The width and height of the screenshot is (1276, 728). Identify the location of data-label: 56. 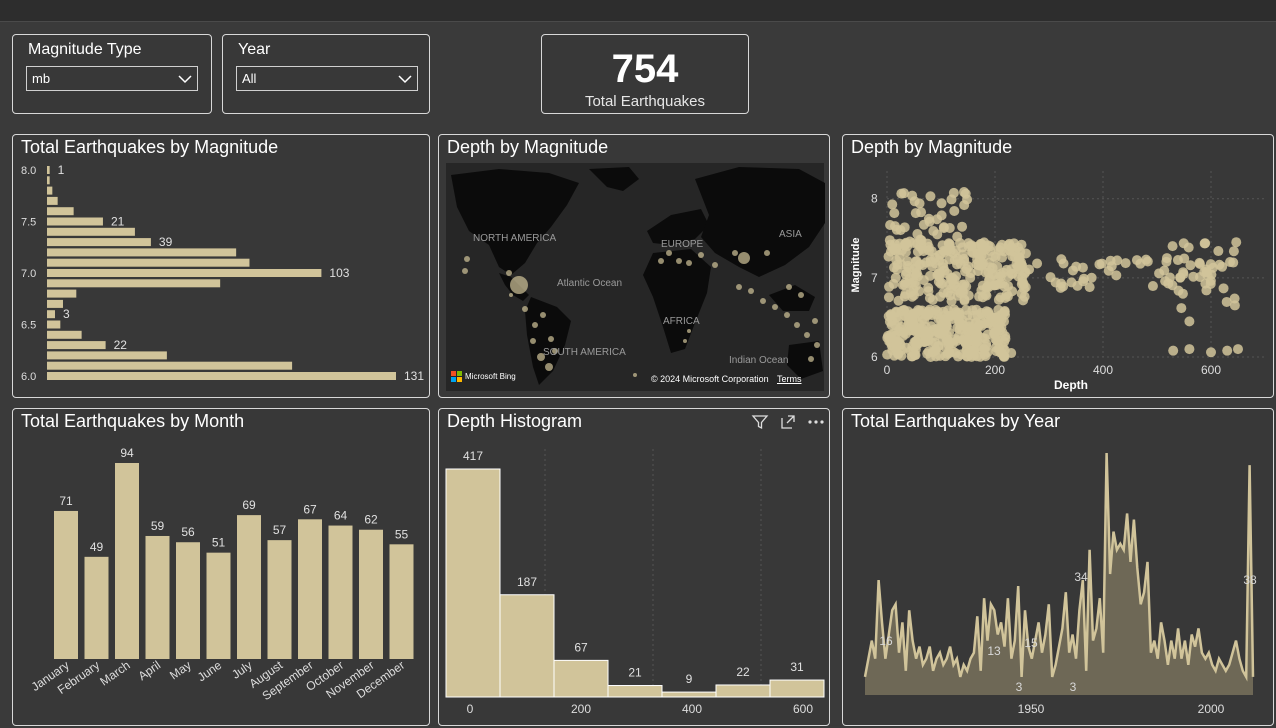
(188, 532).